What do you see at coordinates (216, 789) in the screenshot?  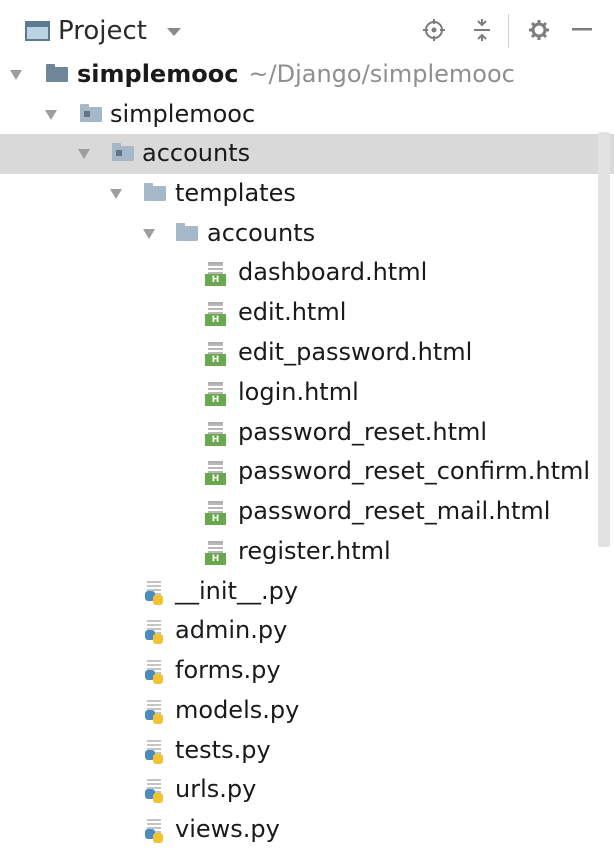 I see `file-name: urls.py` at bounding box center [216, 789].